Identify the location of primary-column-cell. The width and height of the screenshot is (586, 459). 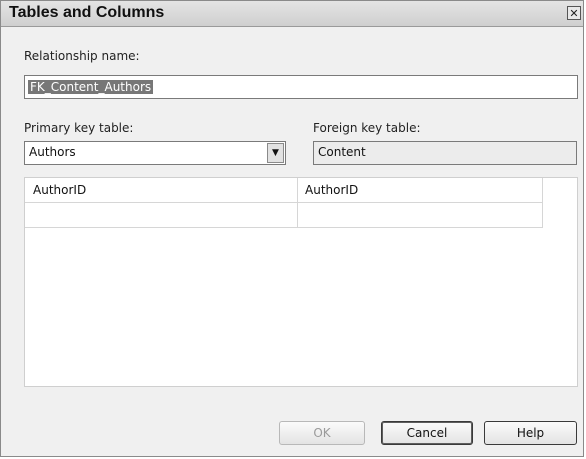
(161, 215).